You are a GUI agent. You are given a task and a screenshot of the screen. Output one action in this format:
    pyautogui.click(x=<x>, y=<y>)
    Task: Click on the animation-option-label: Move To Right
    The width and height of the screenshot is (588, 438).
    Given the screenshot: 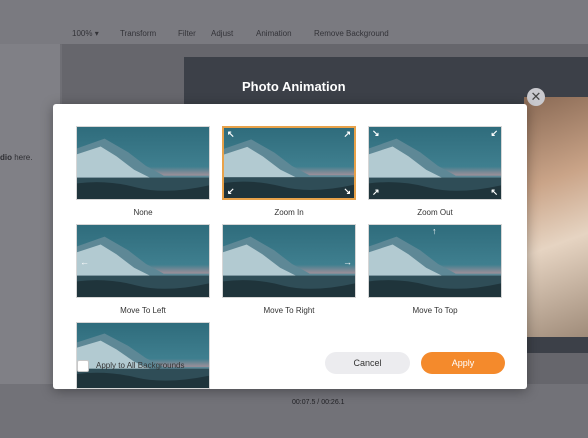 What is the action you would take?
    pyautogui.click(x=289, y=310)
    